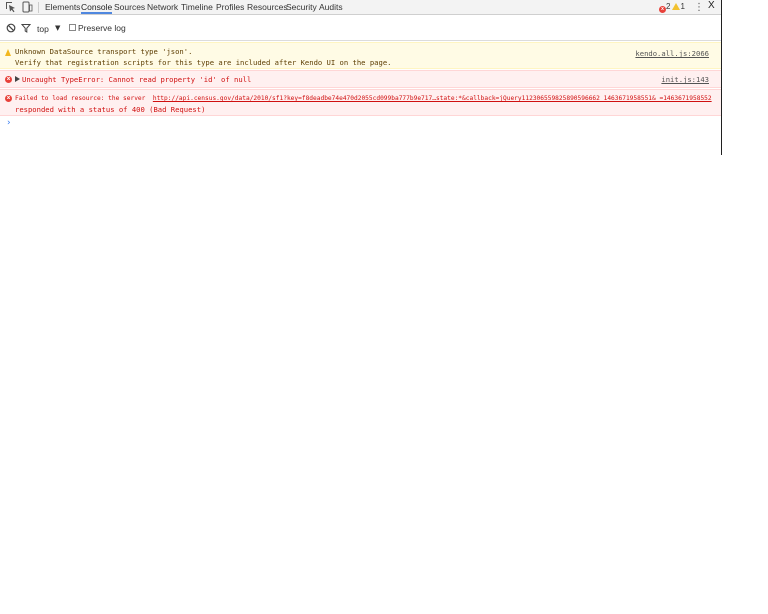  What do you see at coordinates (26, 29) in the screenshot?
I see `filter-icon` at bounding box center [26, 29].